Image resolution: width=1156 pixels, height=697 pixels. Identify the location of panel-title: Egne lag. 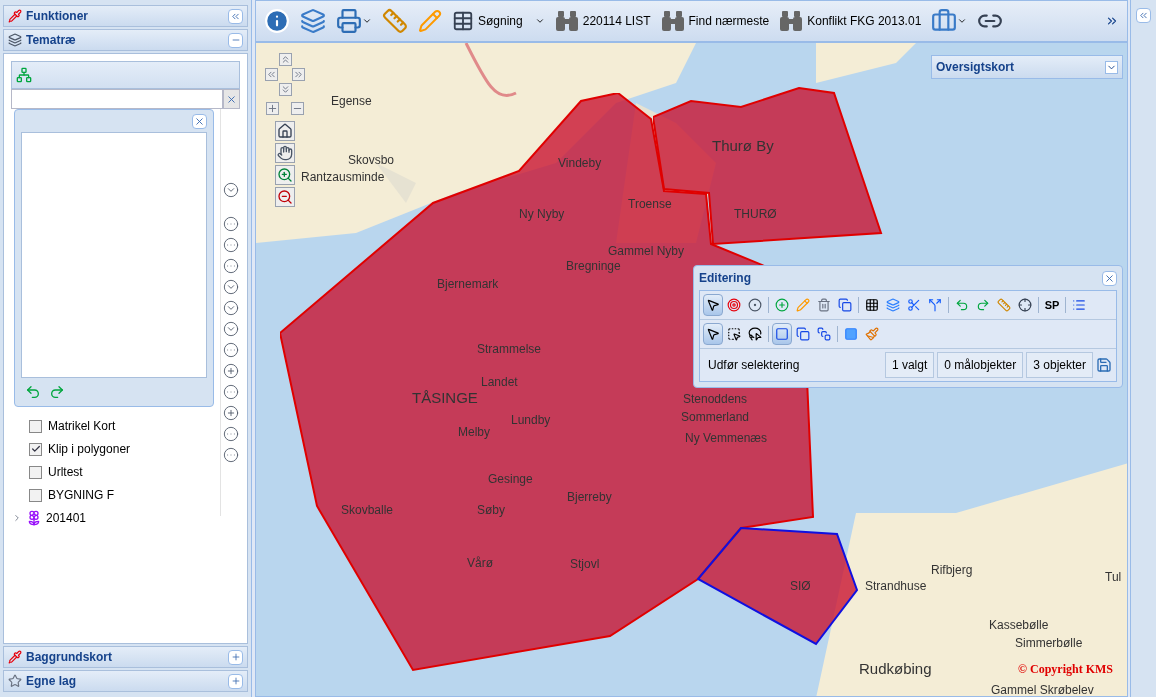
(51, 681).